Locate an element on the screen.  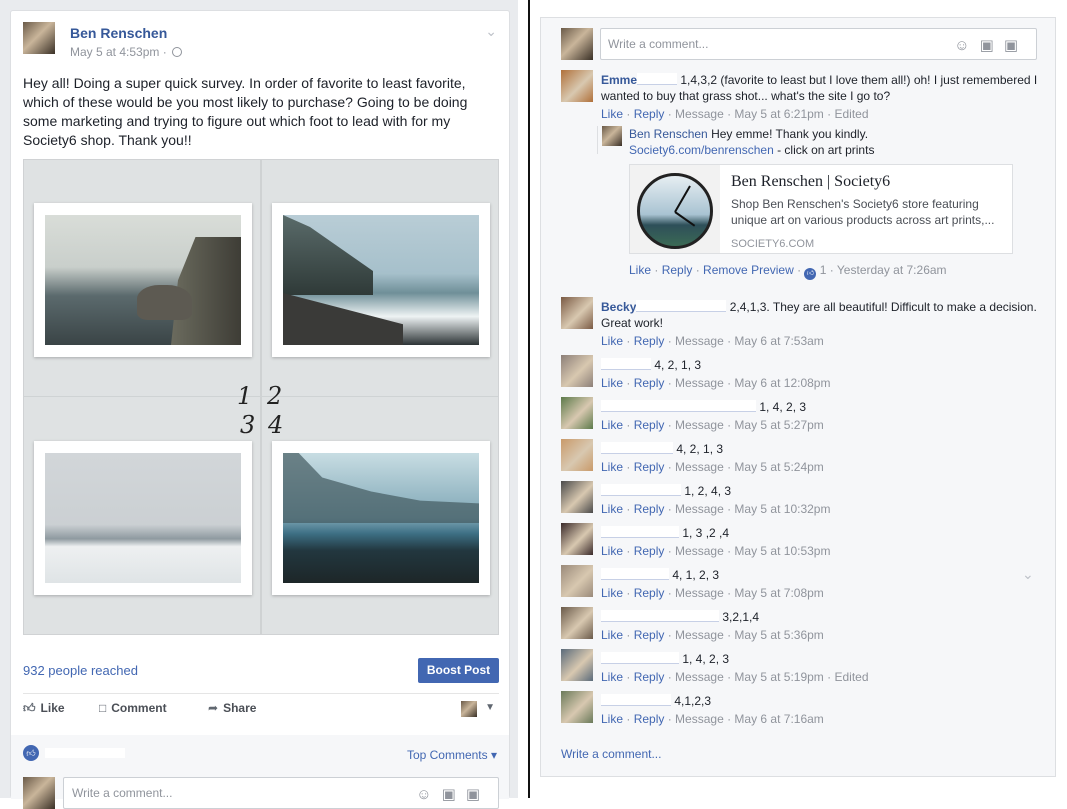
like-count-icon: 👍︎ is located at coordinates (810, 274).